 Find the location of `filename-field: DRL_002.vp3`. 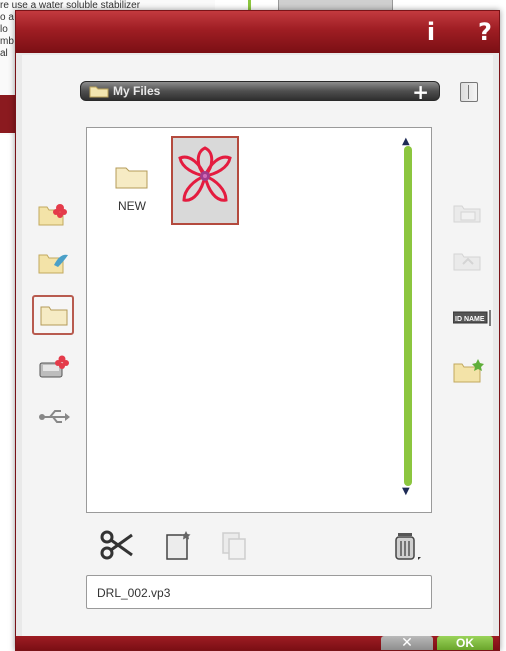

filename-field: DRL_002.vp3 is located at coordinates (259, 592).